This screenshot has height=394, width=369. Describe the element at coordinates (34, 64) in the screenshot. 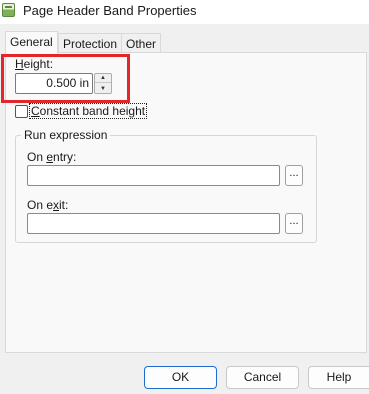

I see `height-label: Height:` at that location.